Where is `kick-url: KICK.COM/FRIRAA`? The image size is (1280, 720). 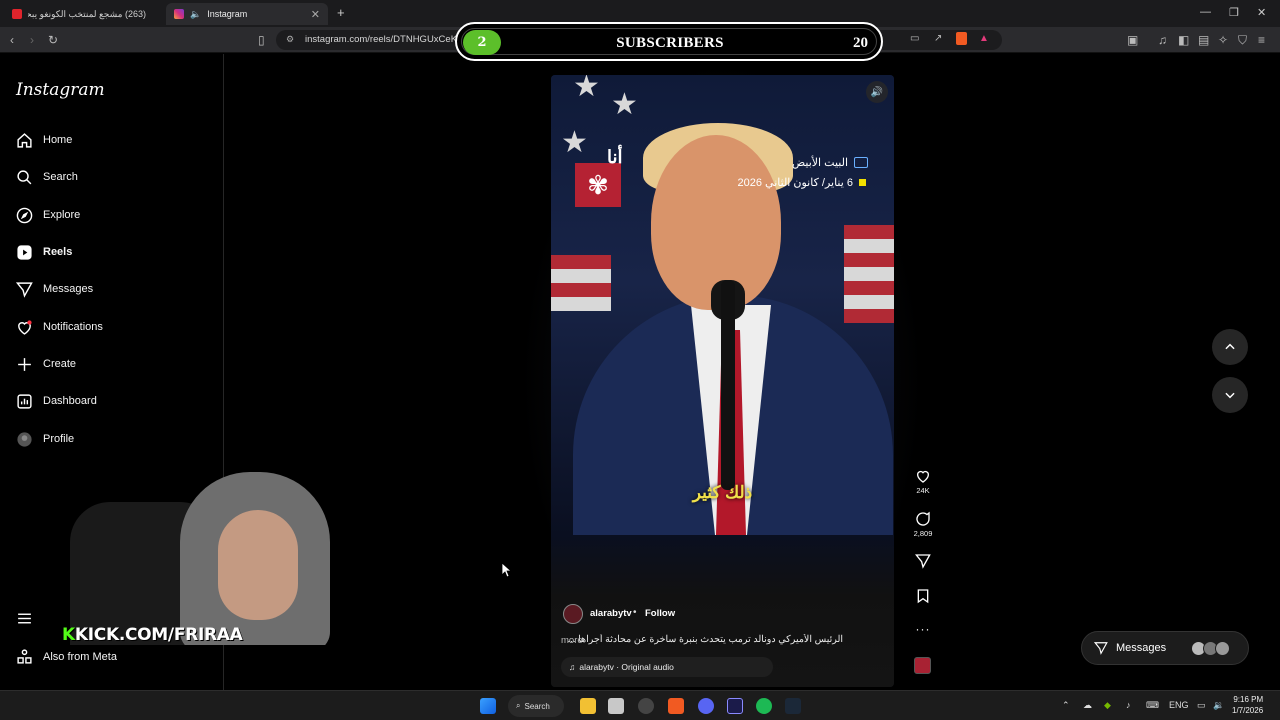
kick-url: KICK.COM/FRIRAA is located at coordinates (158, 635).